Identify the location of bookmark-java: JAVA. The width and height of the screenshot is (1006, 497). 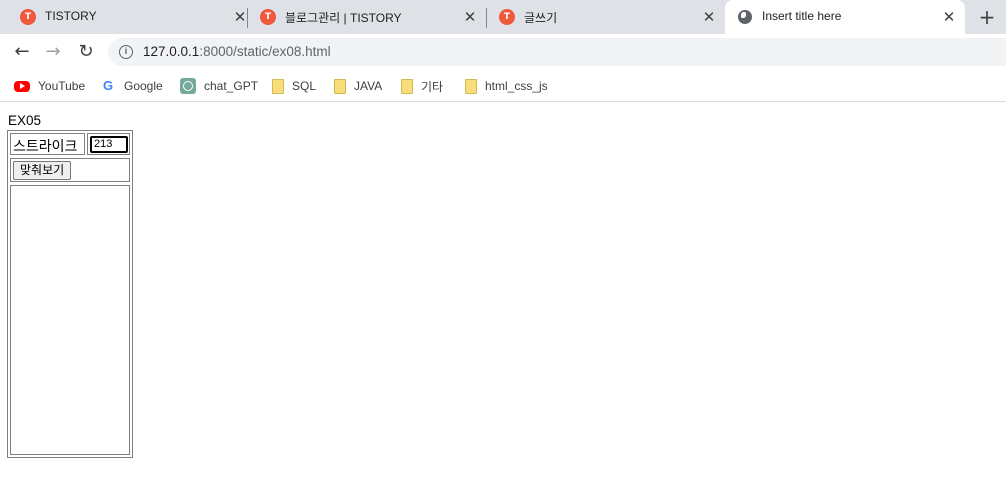
(358, 86).